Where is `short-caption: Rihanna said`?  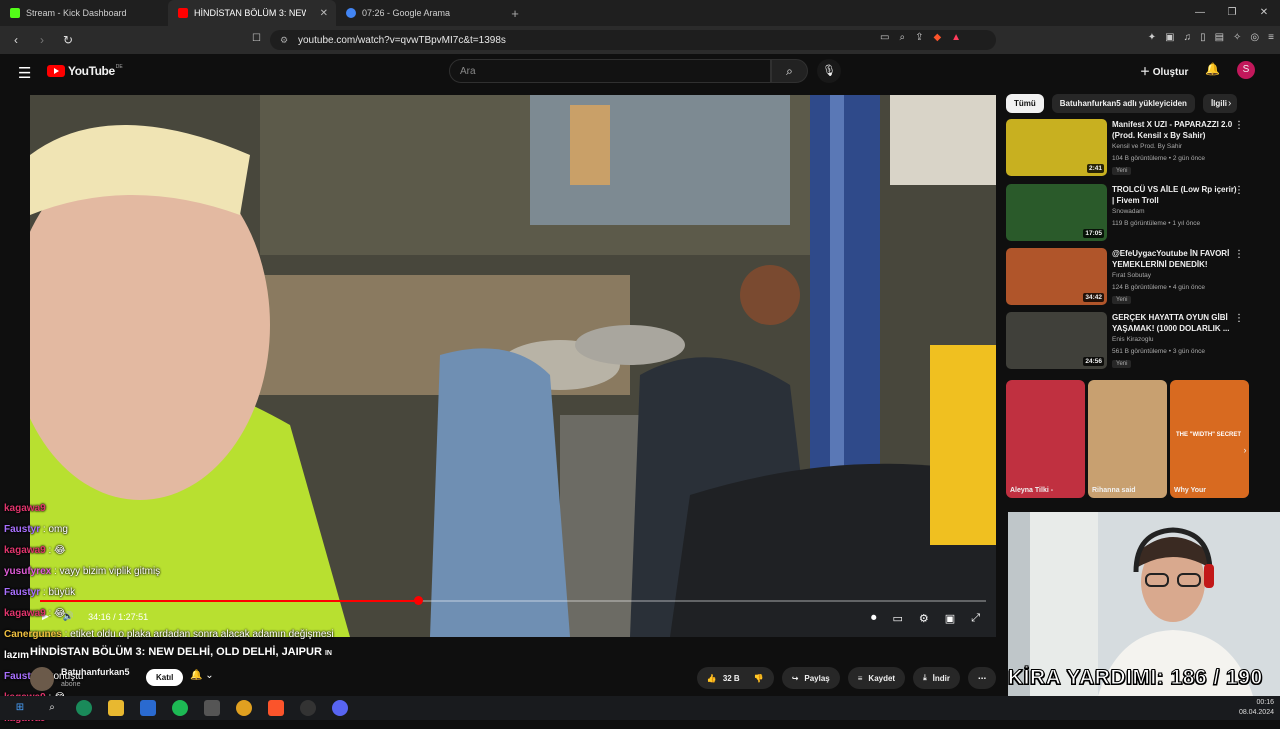
short-caption: Rihanna said is located at coordinates (1114, 490).